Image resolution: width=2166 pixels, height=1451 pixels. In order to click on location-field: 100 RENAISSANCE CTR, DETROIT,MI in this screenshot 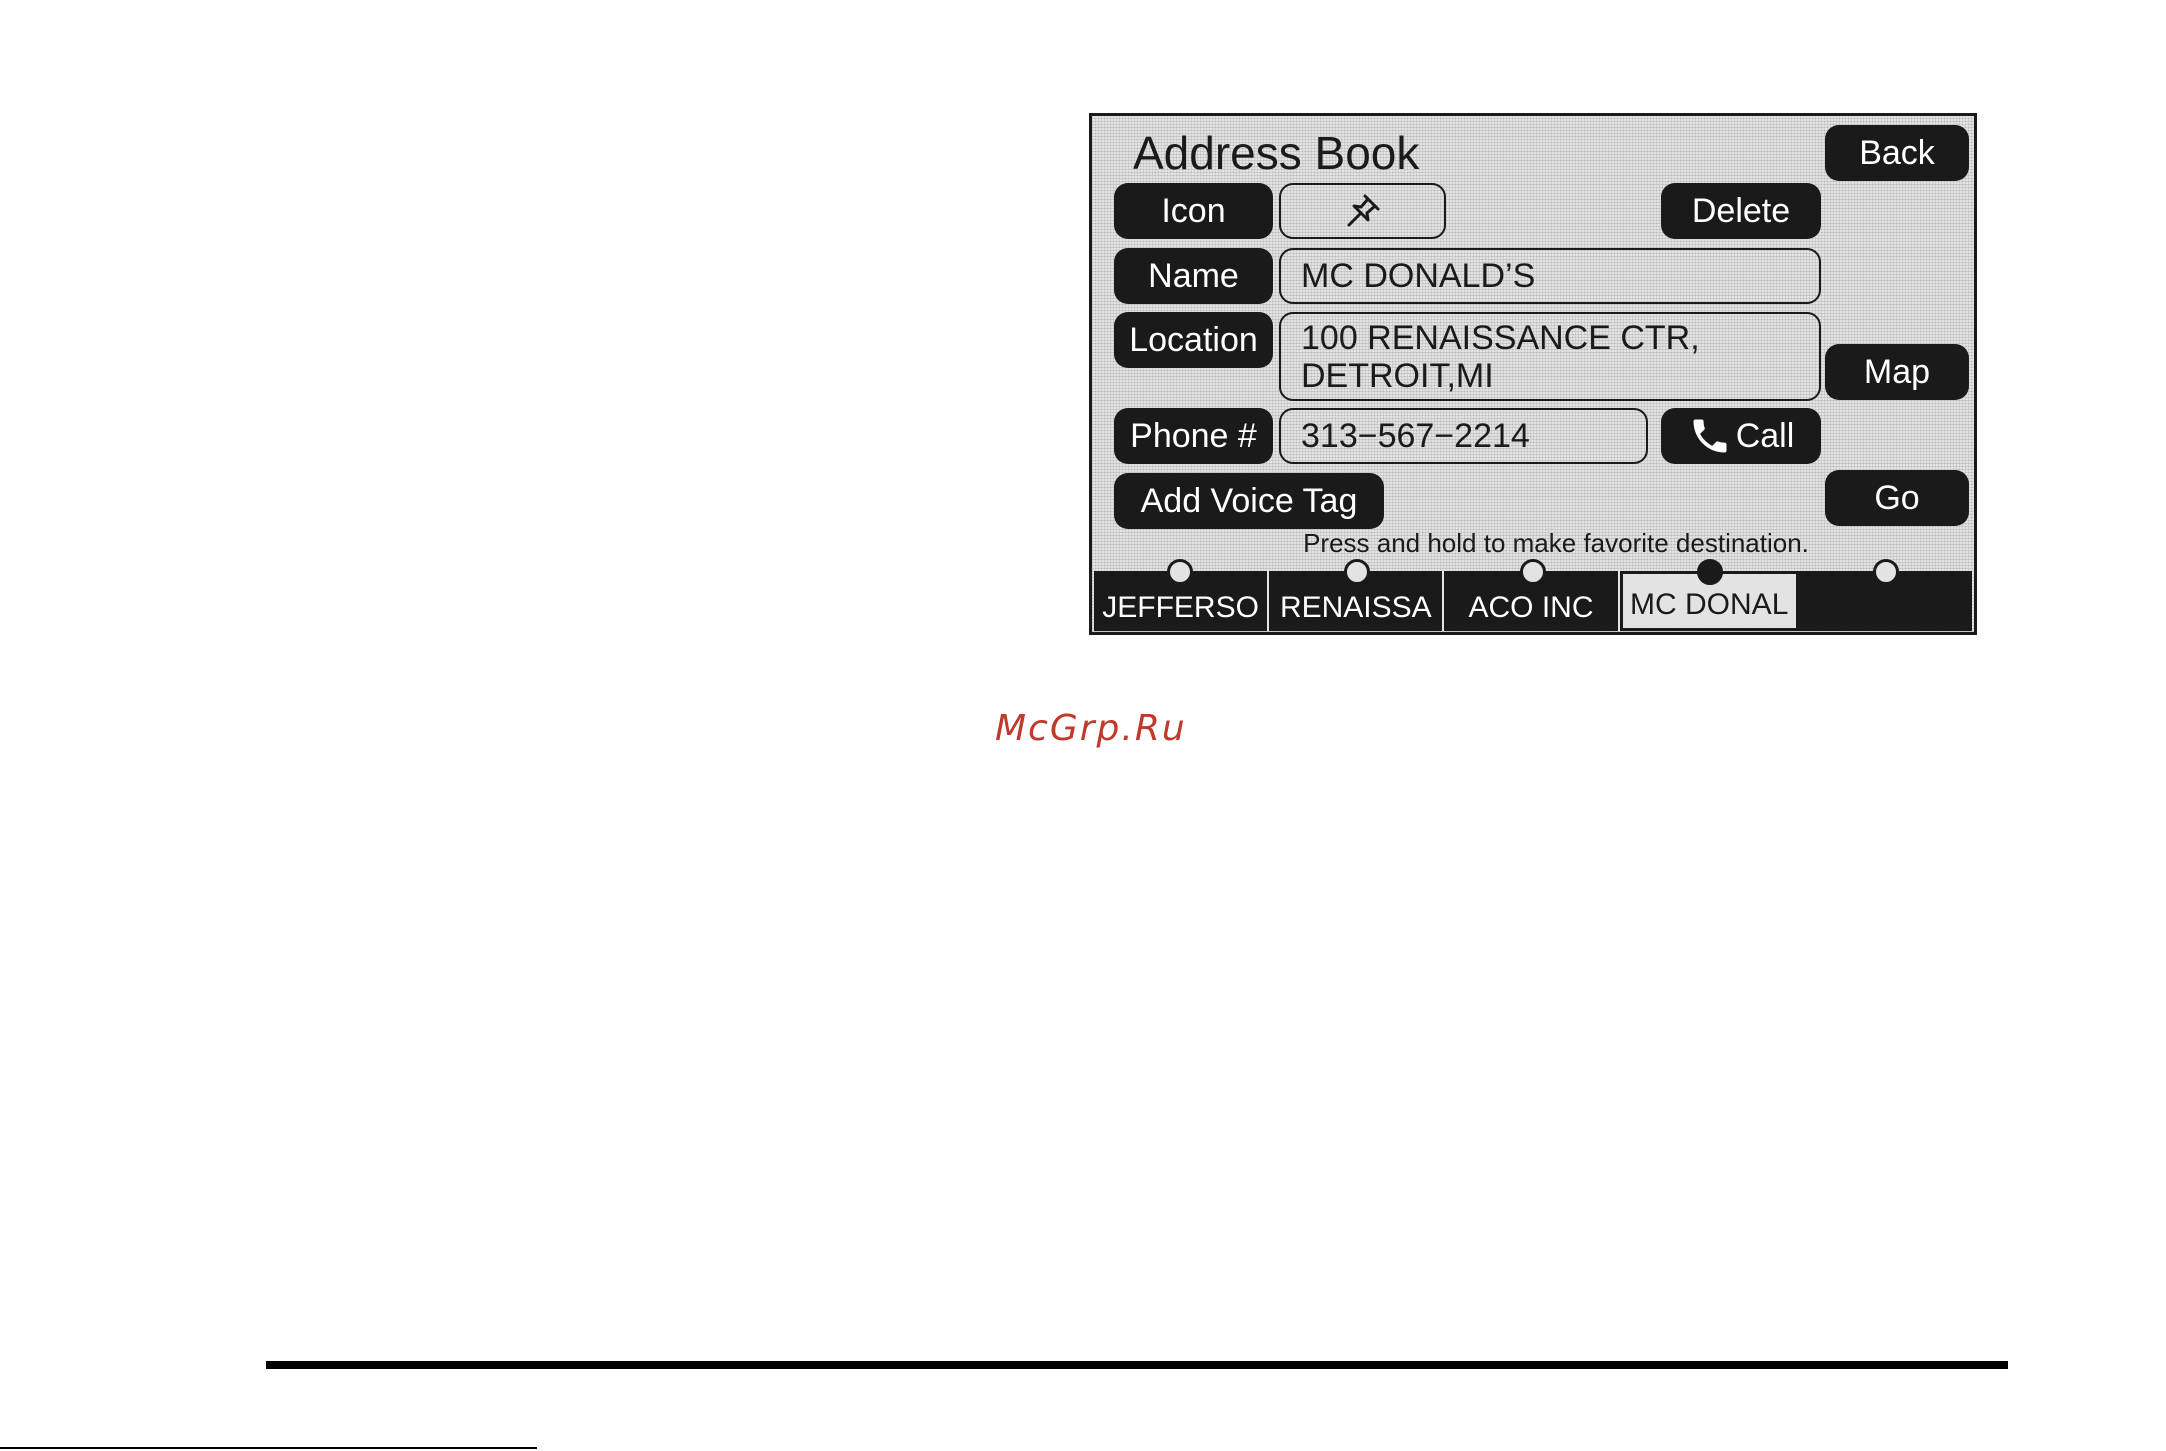, I will do `click(1550, 356)`.